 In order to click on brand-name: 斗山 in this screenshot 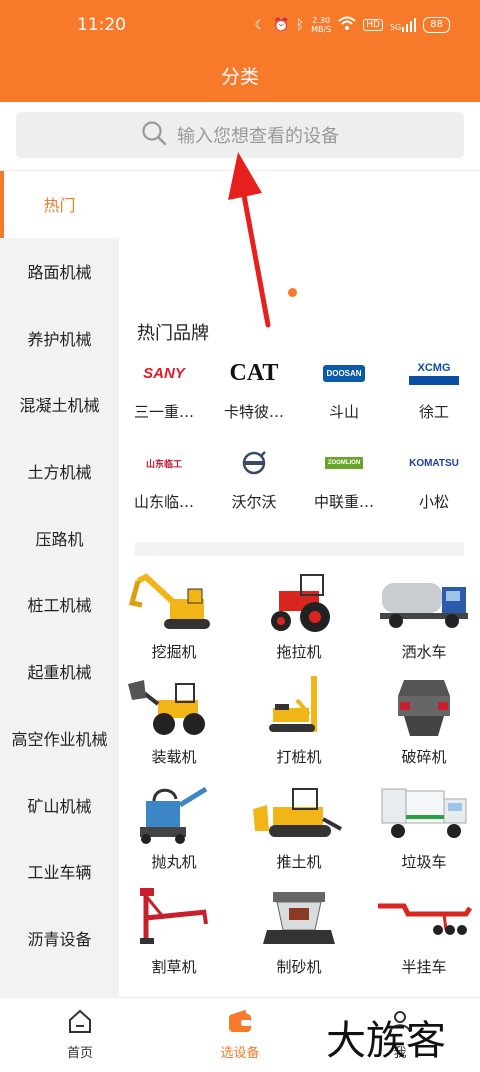, I will do `click(343, 412)`.